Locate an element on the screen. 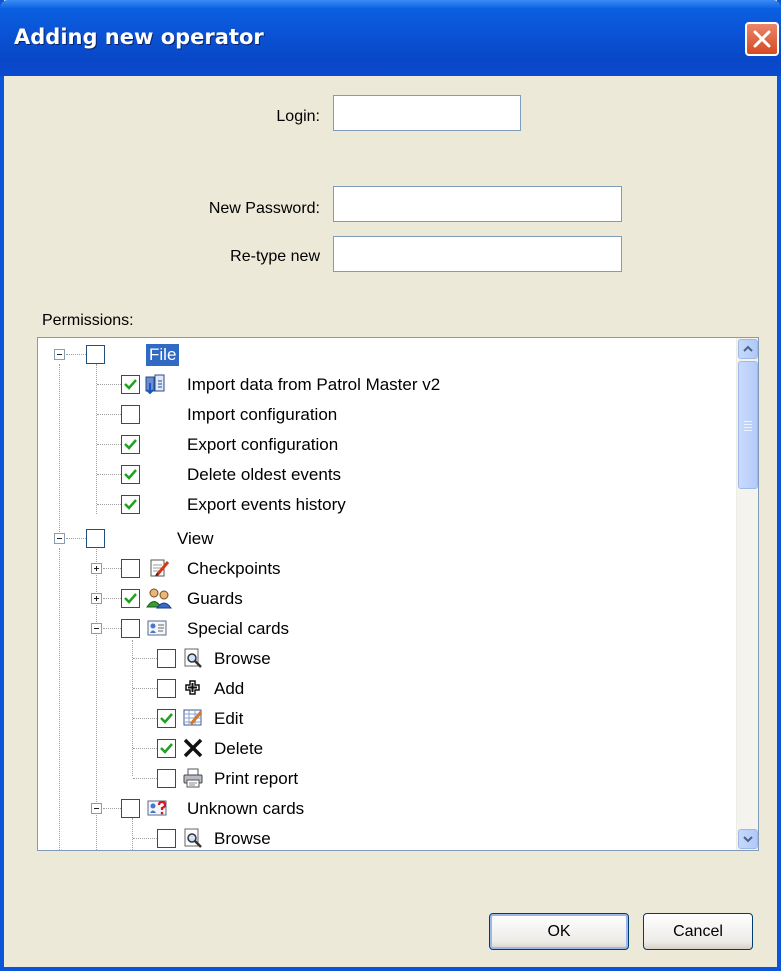 The image size is (781, 971). retype-password-label: Re-type new is located at coordinates (275, 256).